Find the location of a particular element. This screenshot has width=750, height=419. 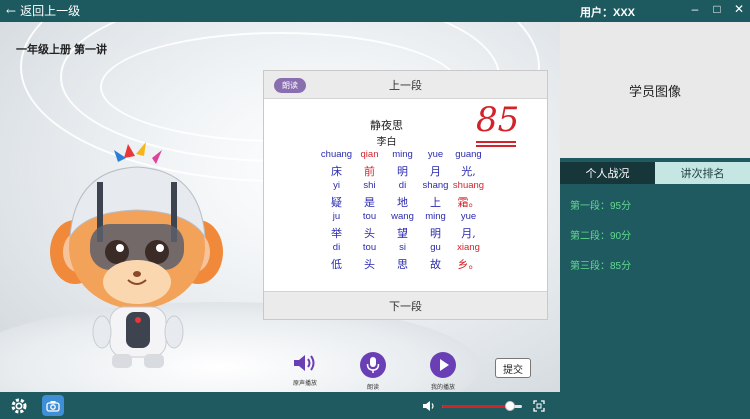

sidebar-tabs: 个人战况 讲次排名 is located at coordinates (655, 173).